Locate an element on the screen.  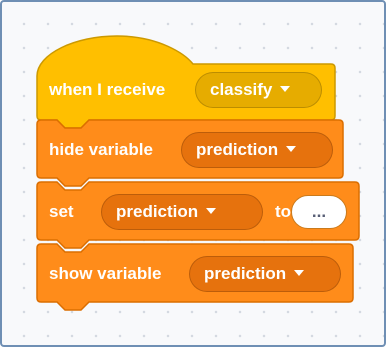
show-variable-dropdown-value: prediction is located at coordinates (245, 273).